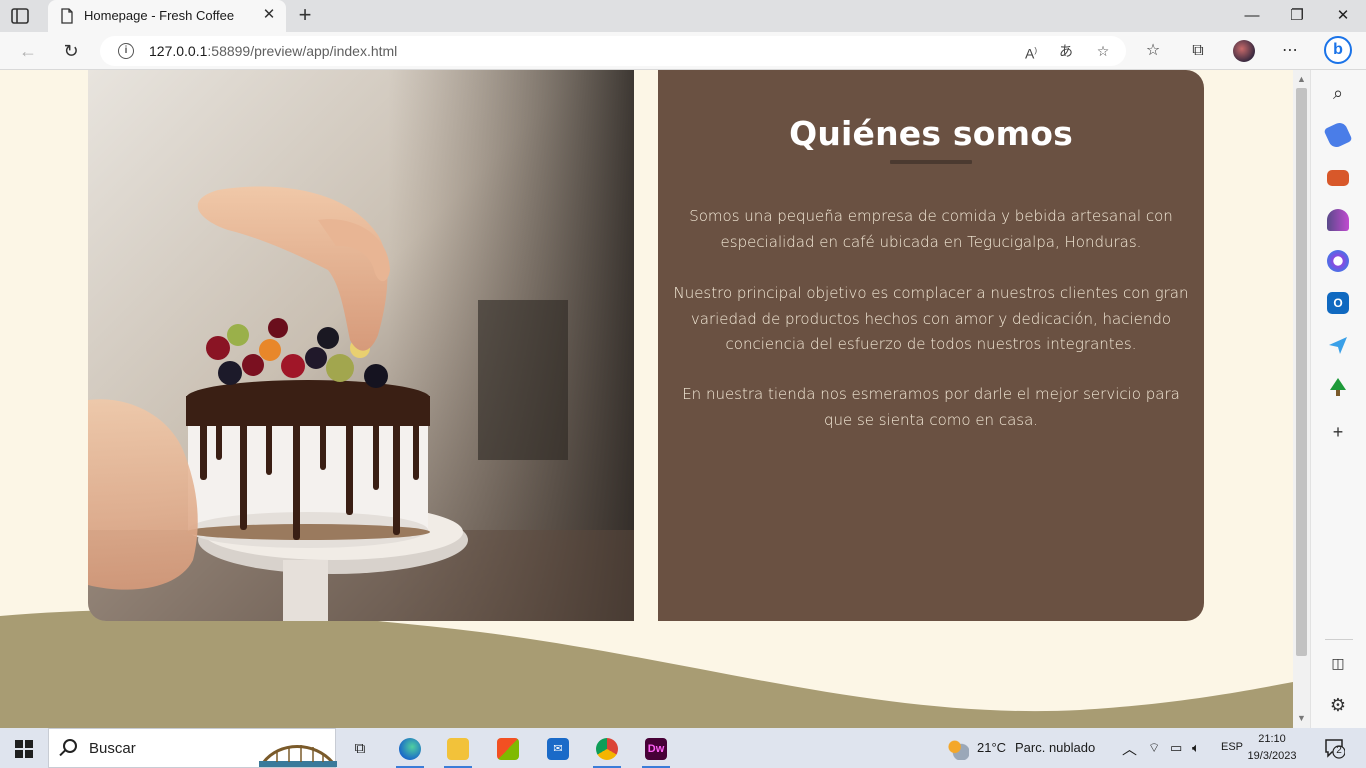 This screenshot has width=1366, height=768. What do you see at coordinates (1338, 261) in the screenshot?
I see `office-icon` at bounding box center [1338, 261].